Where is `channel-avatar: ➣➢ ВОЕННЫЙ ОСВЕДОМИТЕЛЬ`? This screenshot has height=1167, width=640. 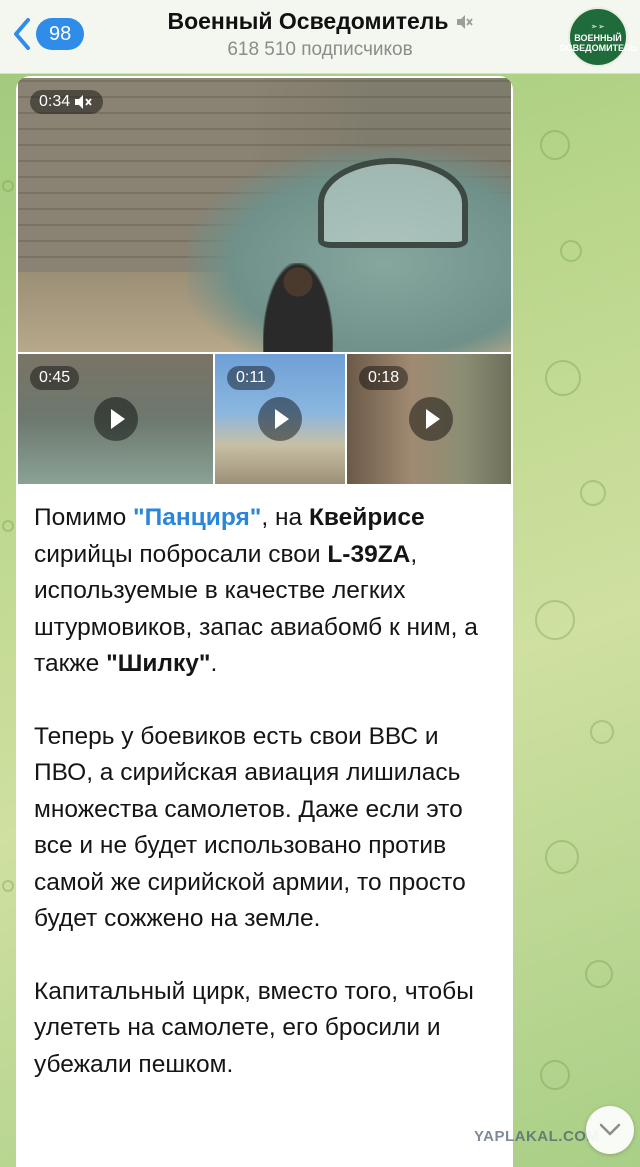
channel-avatar: ➣➢ ВОЕННЫЙ ОСВЕДОМИТЕЛЬ is located at coordinates (598, 37).